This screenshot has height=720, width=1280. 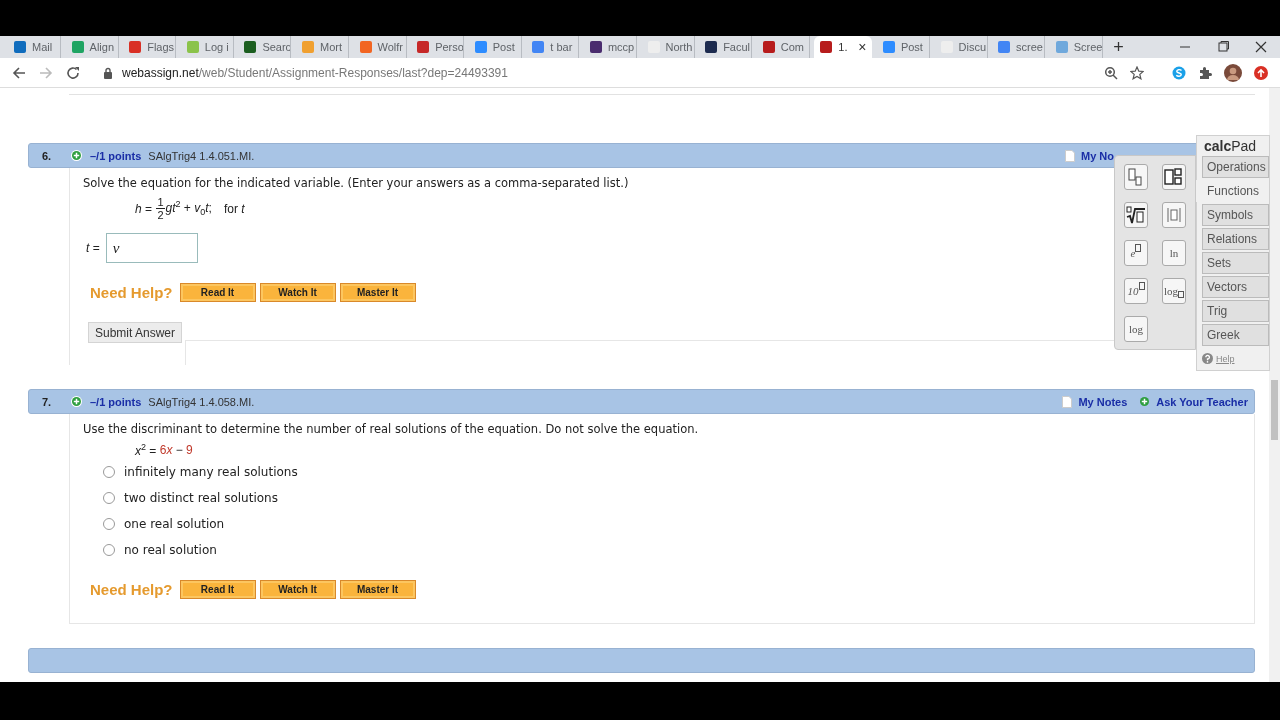 I want to click on question-code: SAlgTrig4 1.4.058.MI., so click(x=201, y=401).